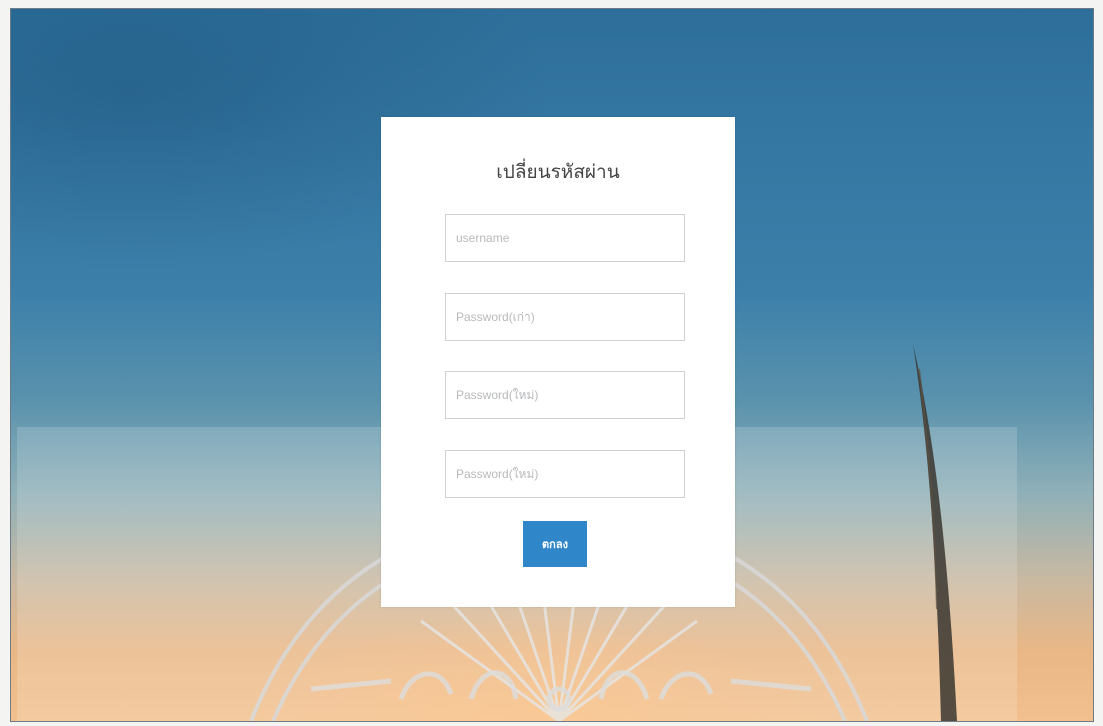  What do you see at coordinates (555, 544) in the screenshot?
I see `submit-button: ตกลง` at bounding box center [555, 544].